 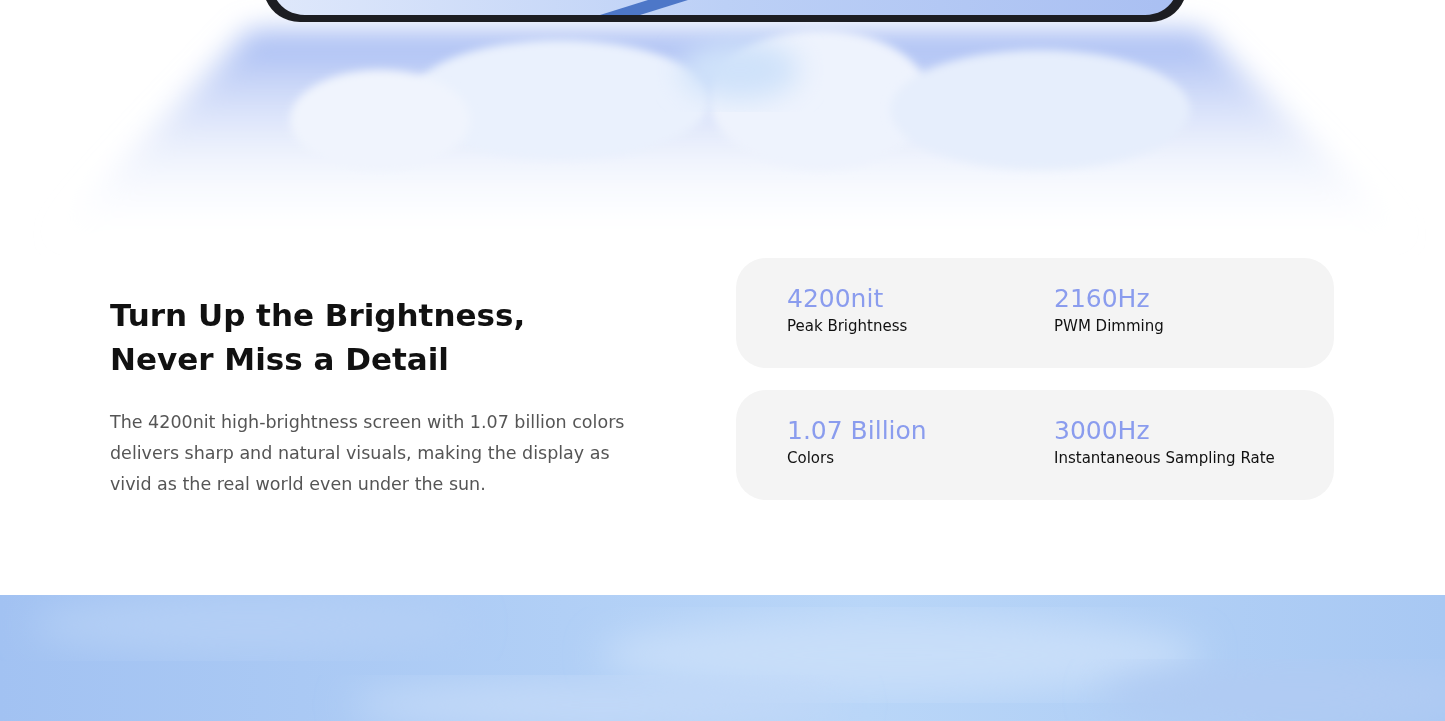 I want to click on stat-label: PWM Dimming, so click(x=1109, y=326).